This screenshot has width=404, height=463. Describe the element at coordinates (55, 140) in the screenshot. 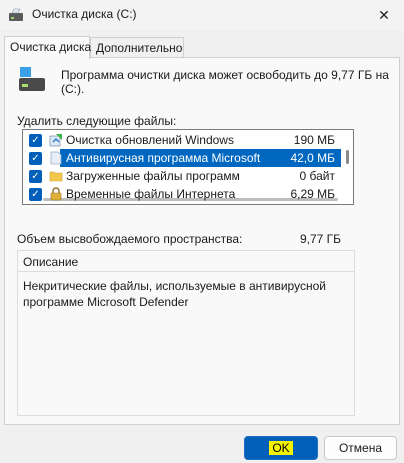

I see `windows-update-icon` at that location.